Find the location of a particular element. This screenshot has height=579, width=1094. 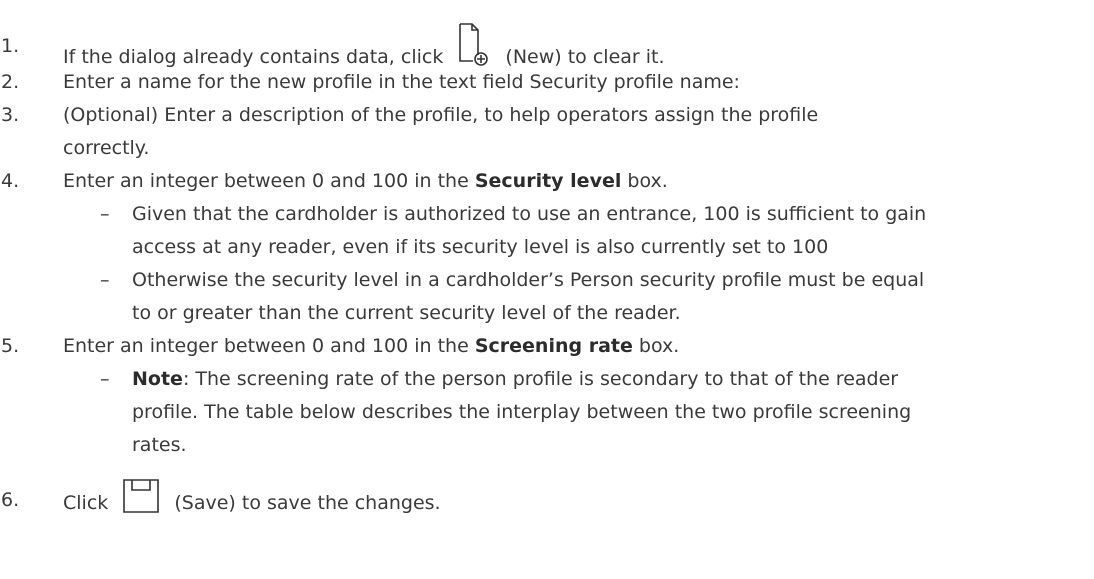

step-text-suffix: (Save) to save the changes. is located at coordinates (307, 503).